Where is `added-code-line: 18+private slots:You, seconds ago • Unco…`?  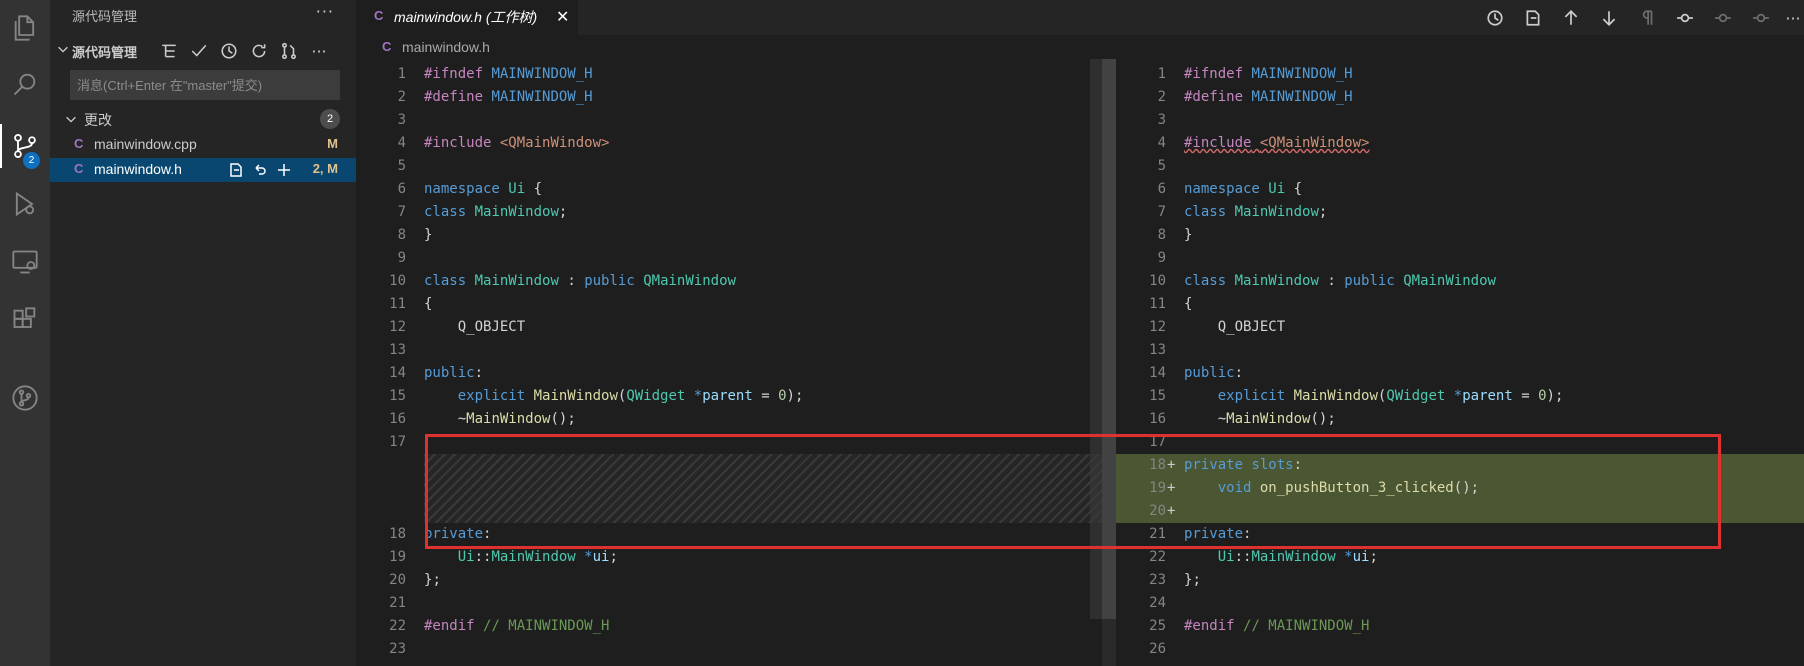
added-code-line: 18+private slots:You, seconds ago • Unco… is located at coordinates (1460, 465).